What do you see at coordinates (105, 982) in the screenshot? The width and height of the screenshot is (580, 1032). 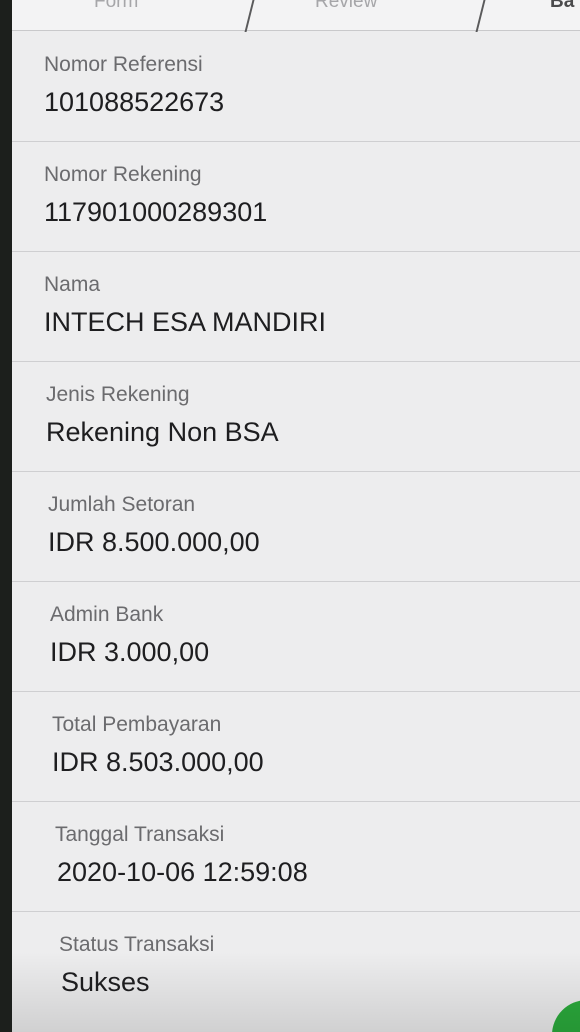 I see `transaction-status-value: Sukses` at bounding box center [105, 982].